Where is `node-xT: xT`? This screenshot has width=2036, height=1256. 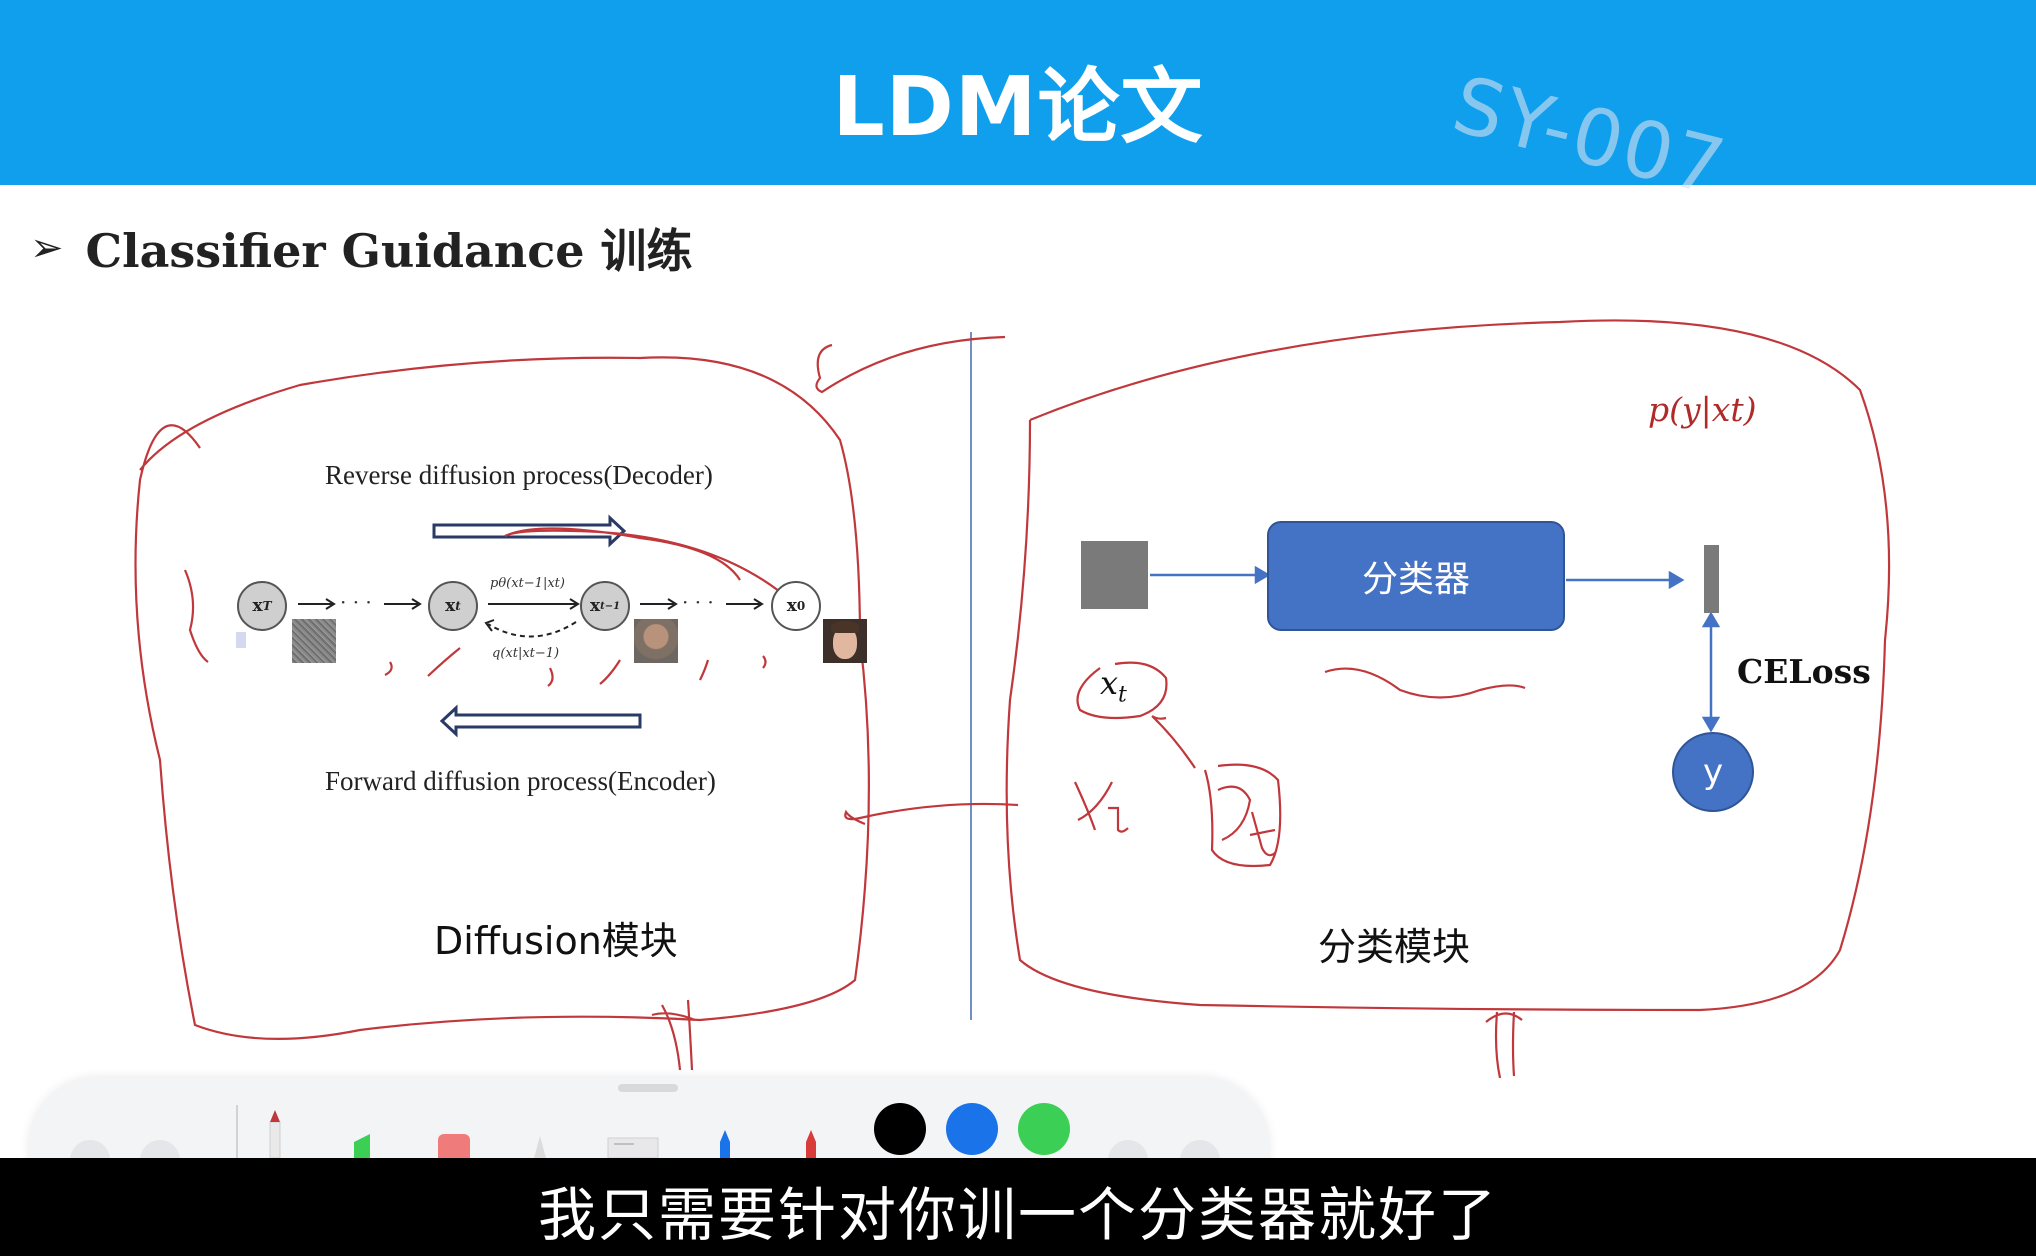 node-xT: xT is located at coordinates (262, 606).